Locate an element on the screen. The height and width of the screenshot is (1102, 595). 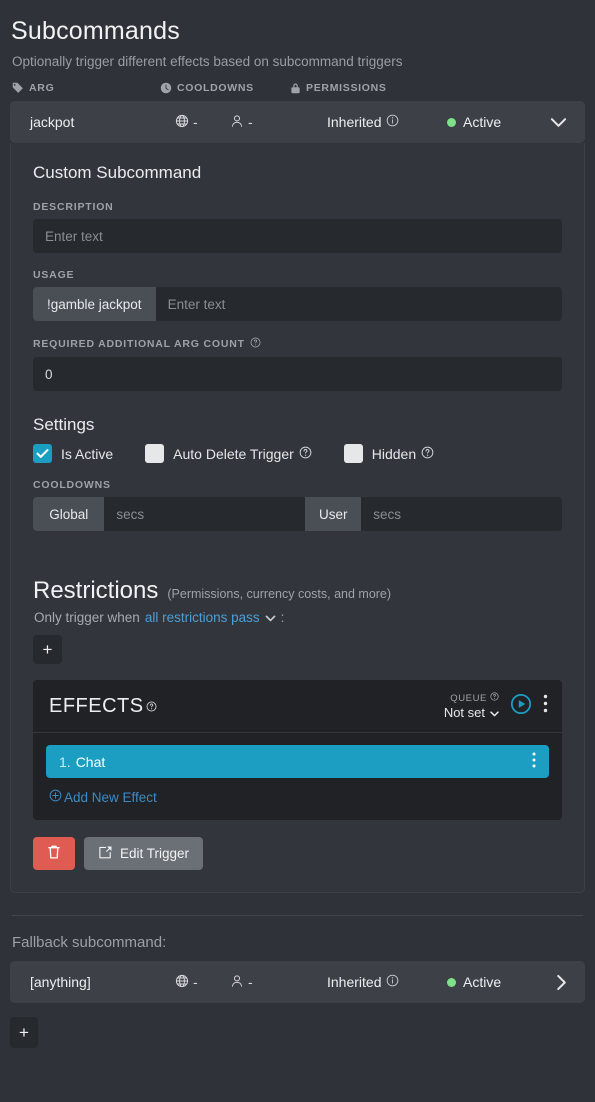
user-cooldown-cell: - is located at coordinates (257, 122).